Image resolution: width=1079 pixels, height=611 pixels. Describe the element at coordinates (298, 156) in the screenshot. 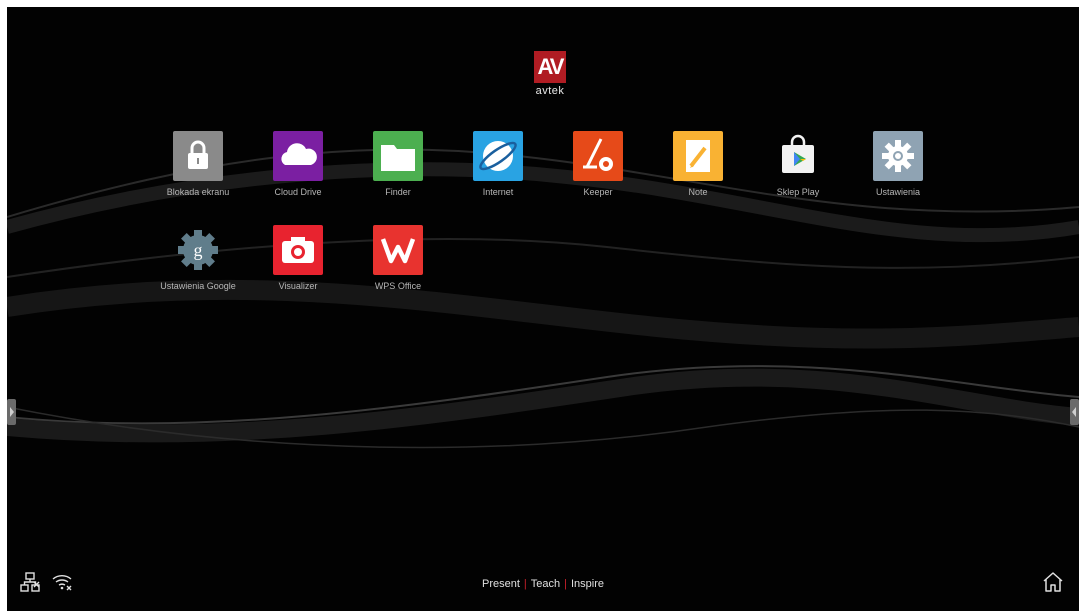

I see `cloud-icon` at that location.